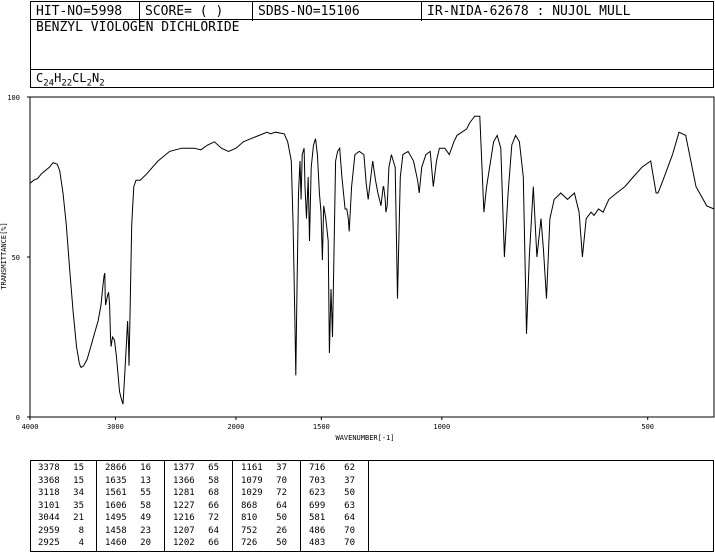 The image size is (715, 553). I want to click on peak-transmittance: 15, so click(78, 468).